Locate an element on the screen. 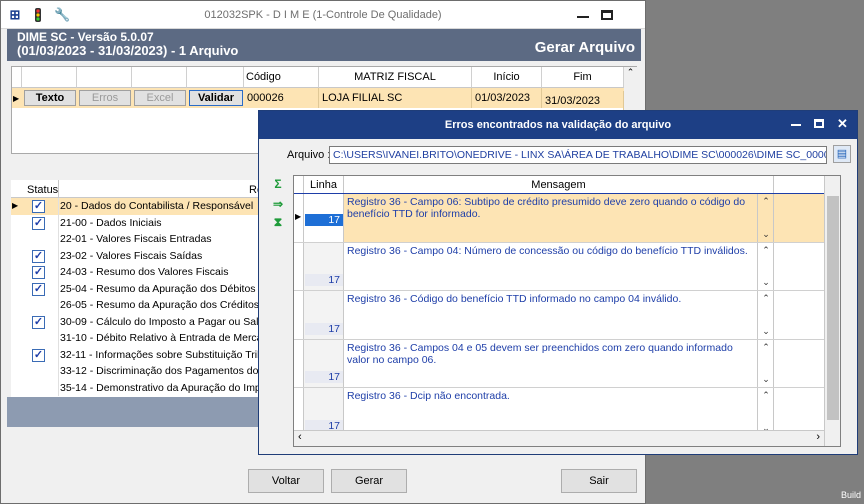 This screenshot has width=864, height=504. status-list-item: ✓ 25-04 - Resumo da Apuração dos Débitos is located at coordinates (136, 288).